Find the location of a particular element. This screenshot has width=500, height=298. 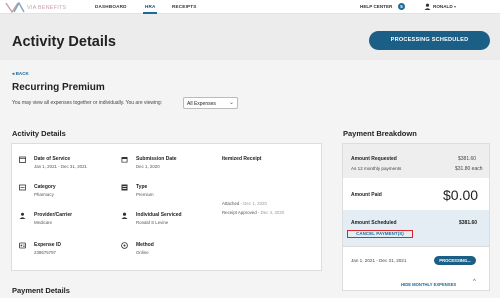

approved-label: Receipt Approved is located at coordinates (239, 212).